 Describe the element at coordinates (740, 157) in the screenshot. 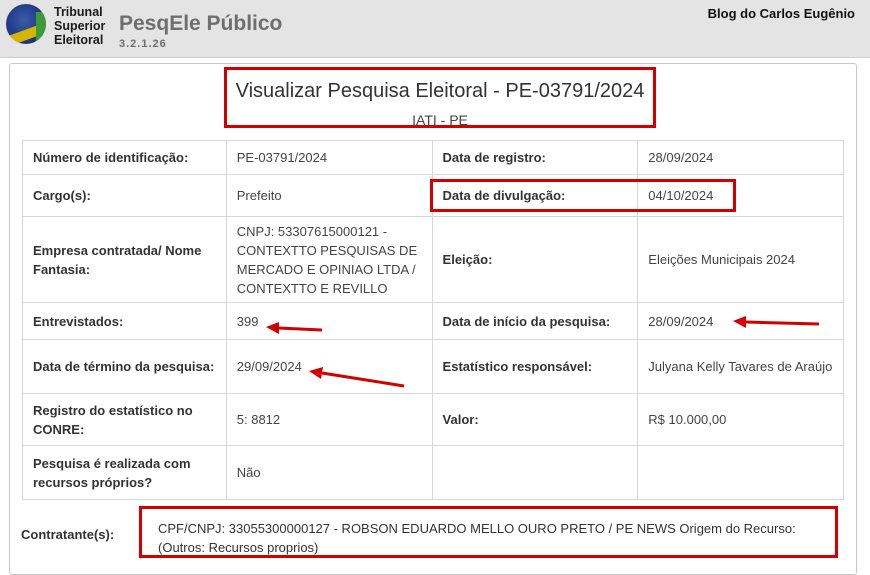

I see `registration-date-value: 28/09/2024` at that location.